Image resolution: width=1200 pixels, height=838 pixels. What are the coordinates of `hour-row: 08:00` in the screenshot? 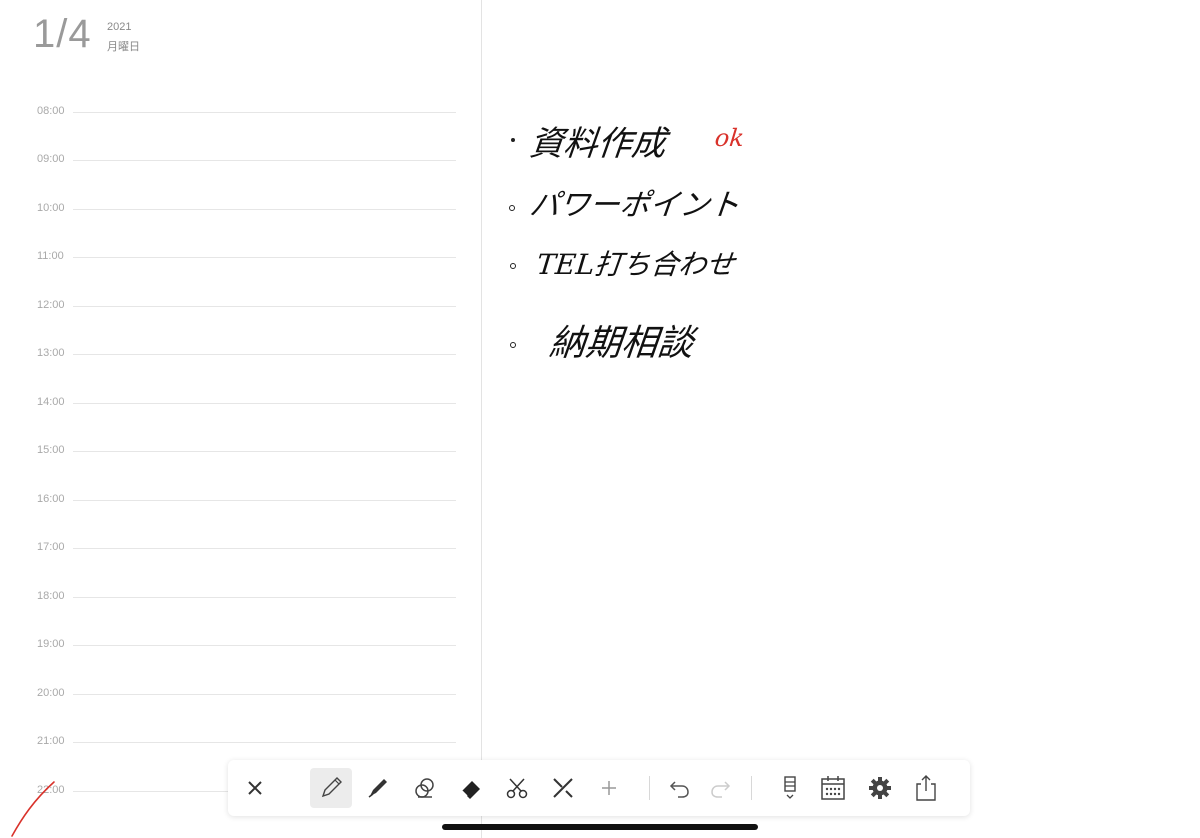 It's located at (240, 115).